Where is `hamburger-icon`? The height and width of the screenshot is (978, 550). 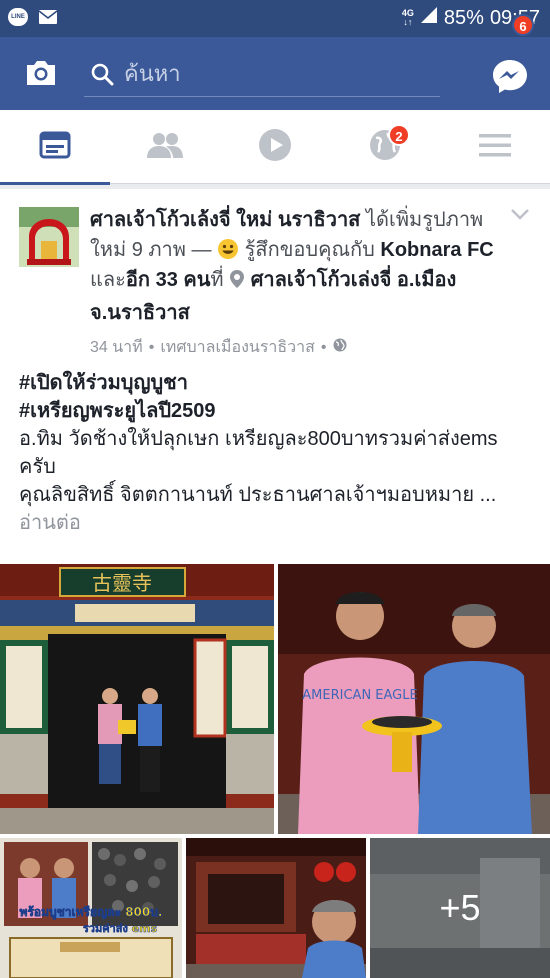 hamburger-icon is located at coordinates (495, 147).